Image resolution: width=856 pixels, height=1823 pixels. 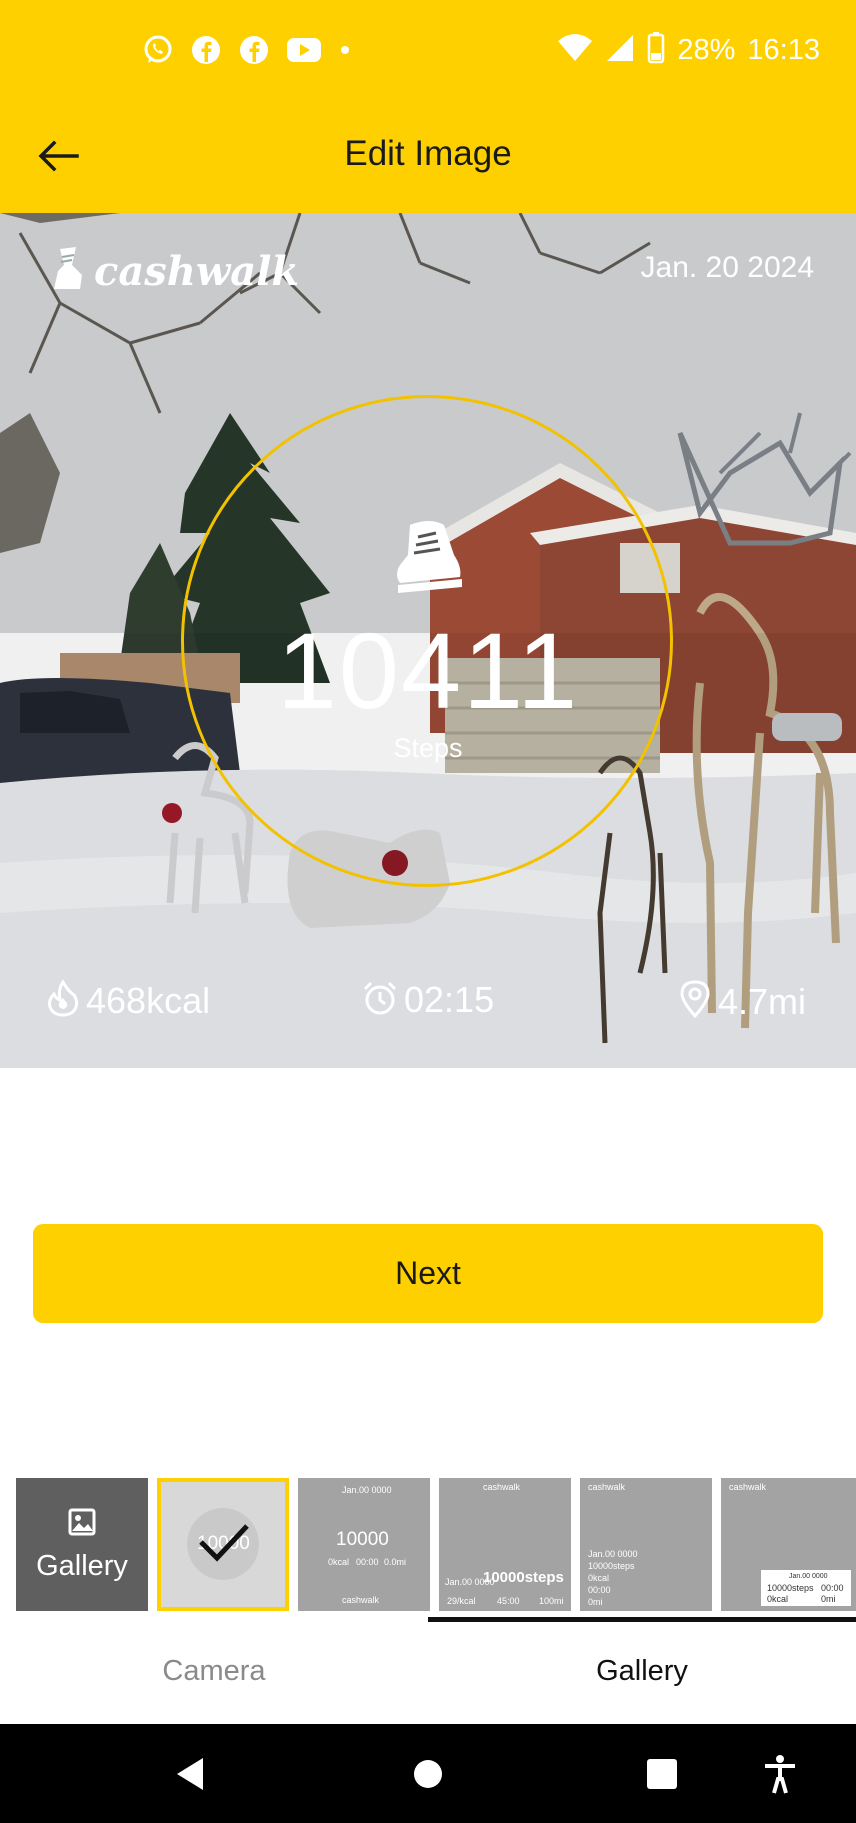 I want to click on page-title: Edit Image, so click(x=428, y=153).